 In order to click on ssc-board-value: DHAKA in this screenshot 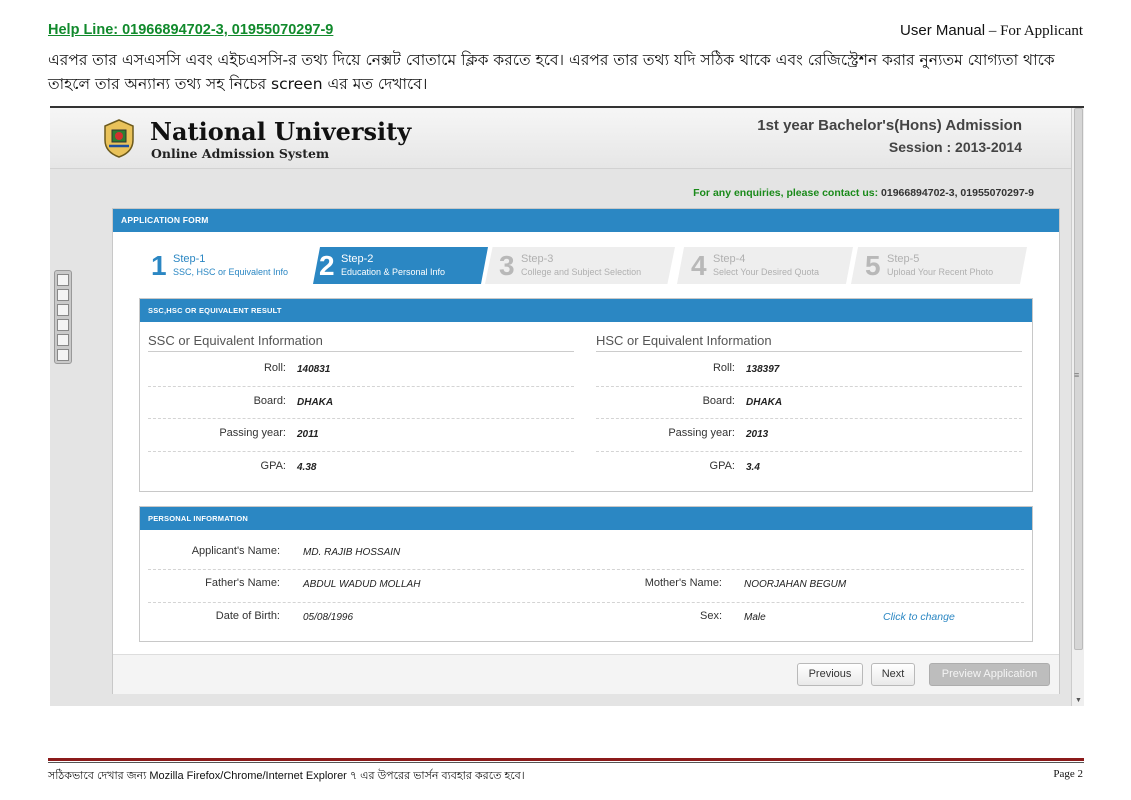, I will do `click(315, 402)`.